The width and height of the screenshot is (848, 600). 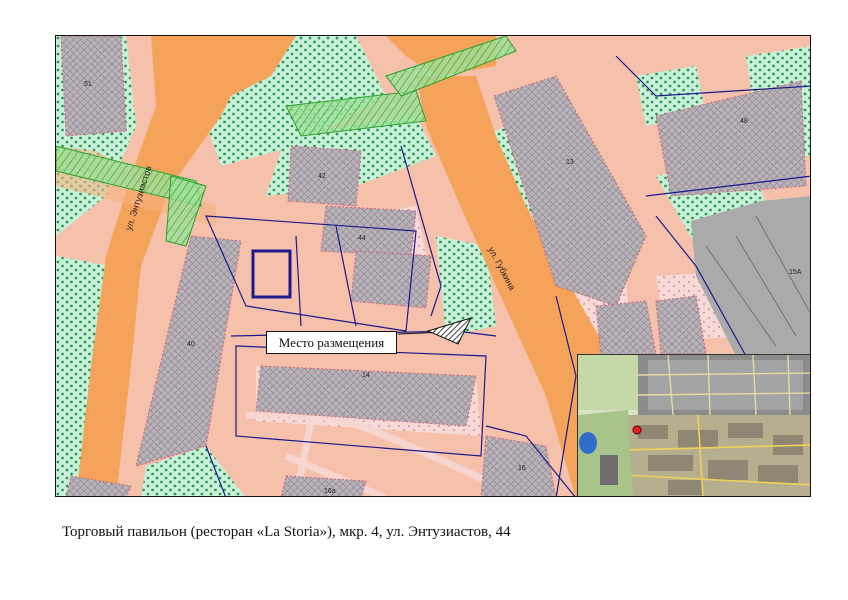 What do you see at coordinates (88, 84) in the screenshot?
I see `building-number-51: 51` at bounding box center [88, 84].